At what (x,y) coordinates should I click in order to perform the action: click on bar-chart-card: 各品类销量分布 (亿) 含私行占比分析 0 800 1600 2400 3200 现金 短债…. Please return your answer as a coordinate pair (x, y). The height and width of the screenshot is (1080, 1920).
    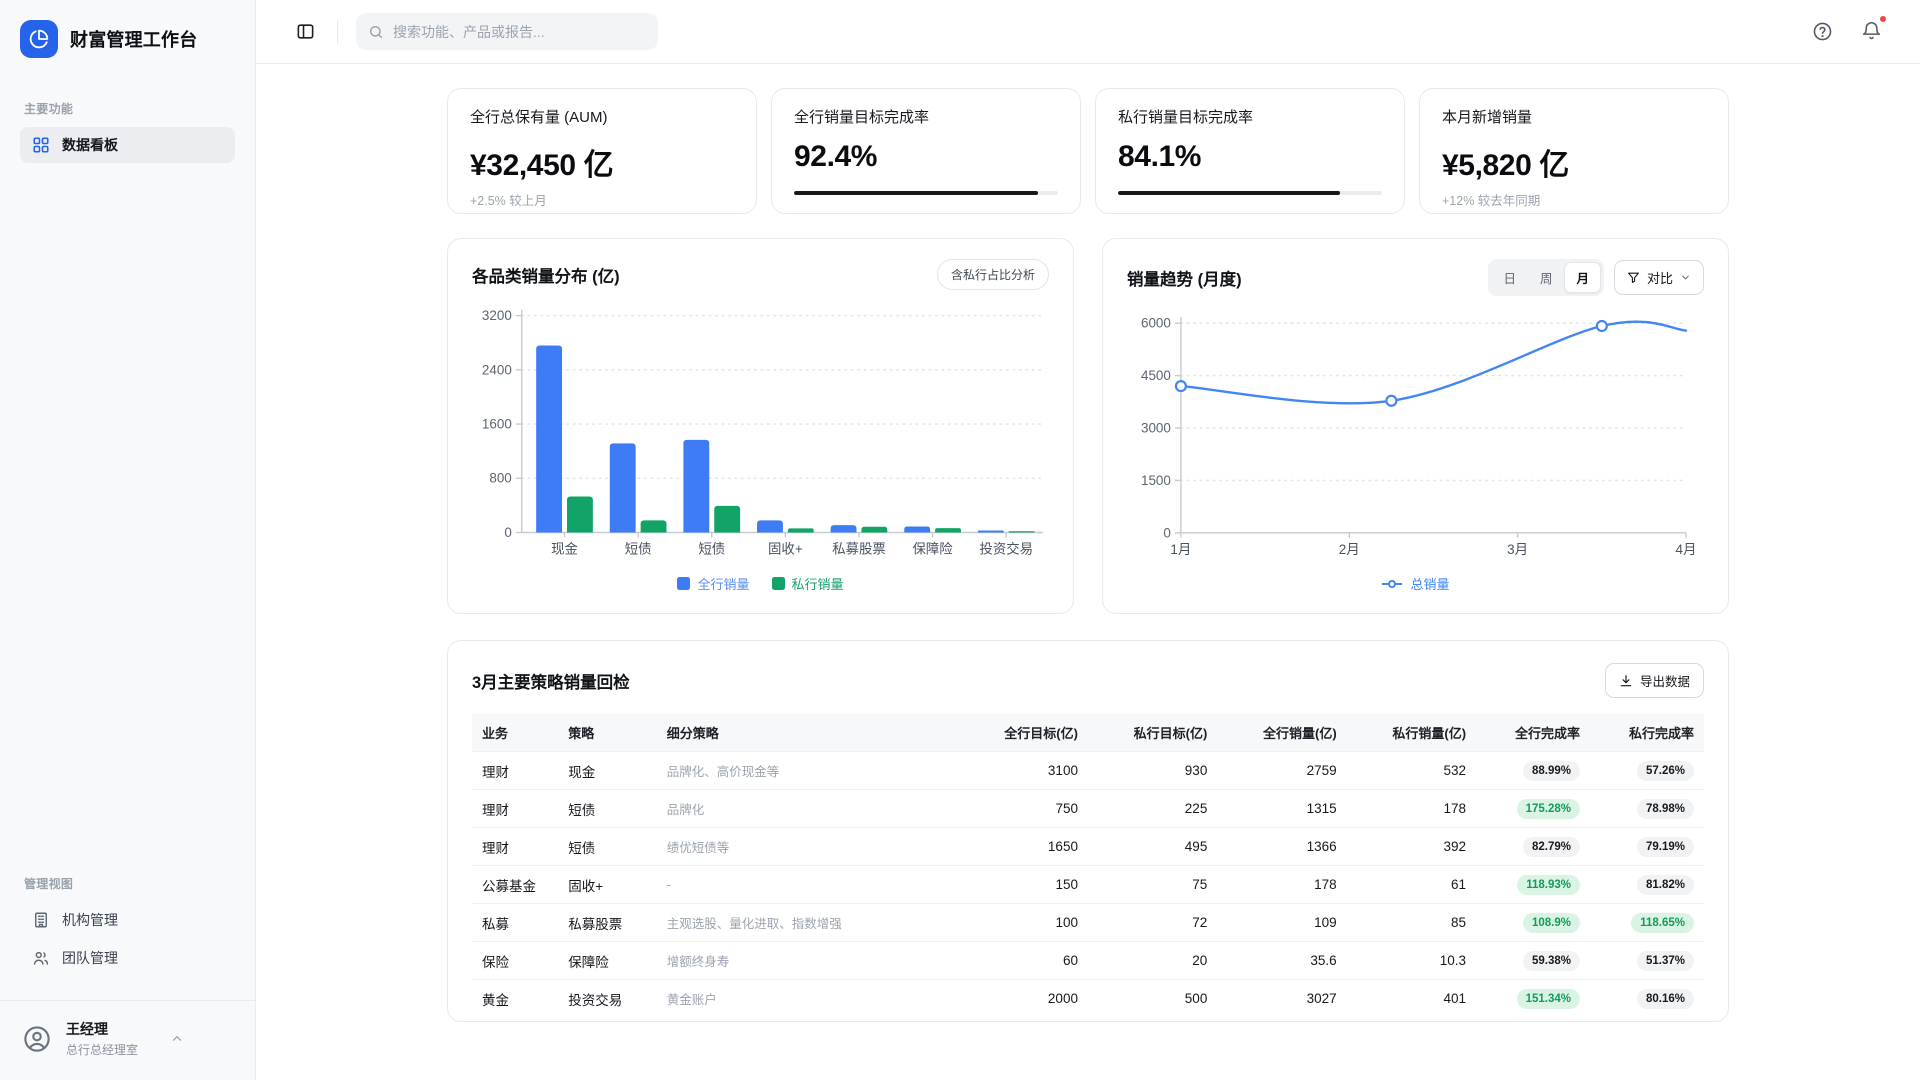
    Looking at the image, I should click on (760, 426).